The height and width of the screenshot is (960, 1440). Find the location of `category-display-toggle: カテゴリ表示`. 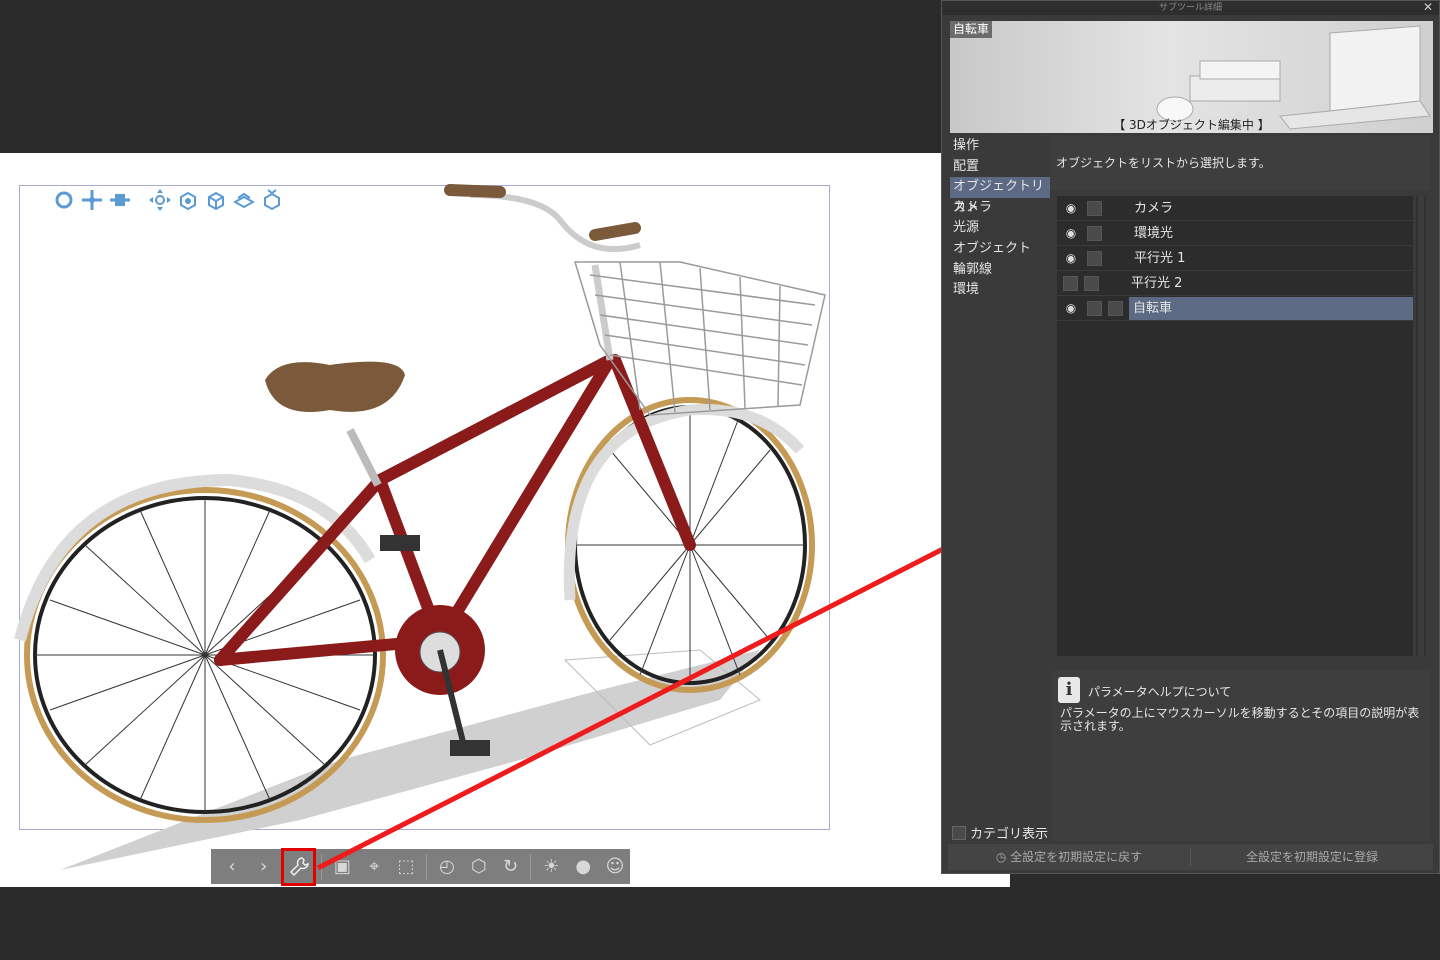

category-display-toggle: カテゴリ表示 is located at coordinates (1000, 832).